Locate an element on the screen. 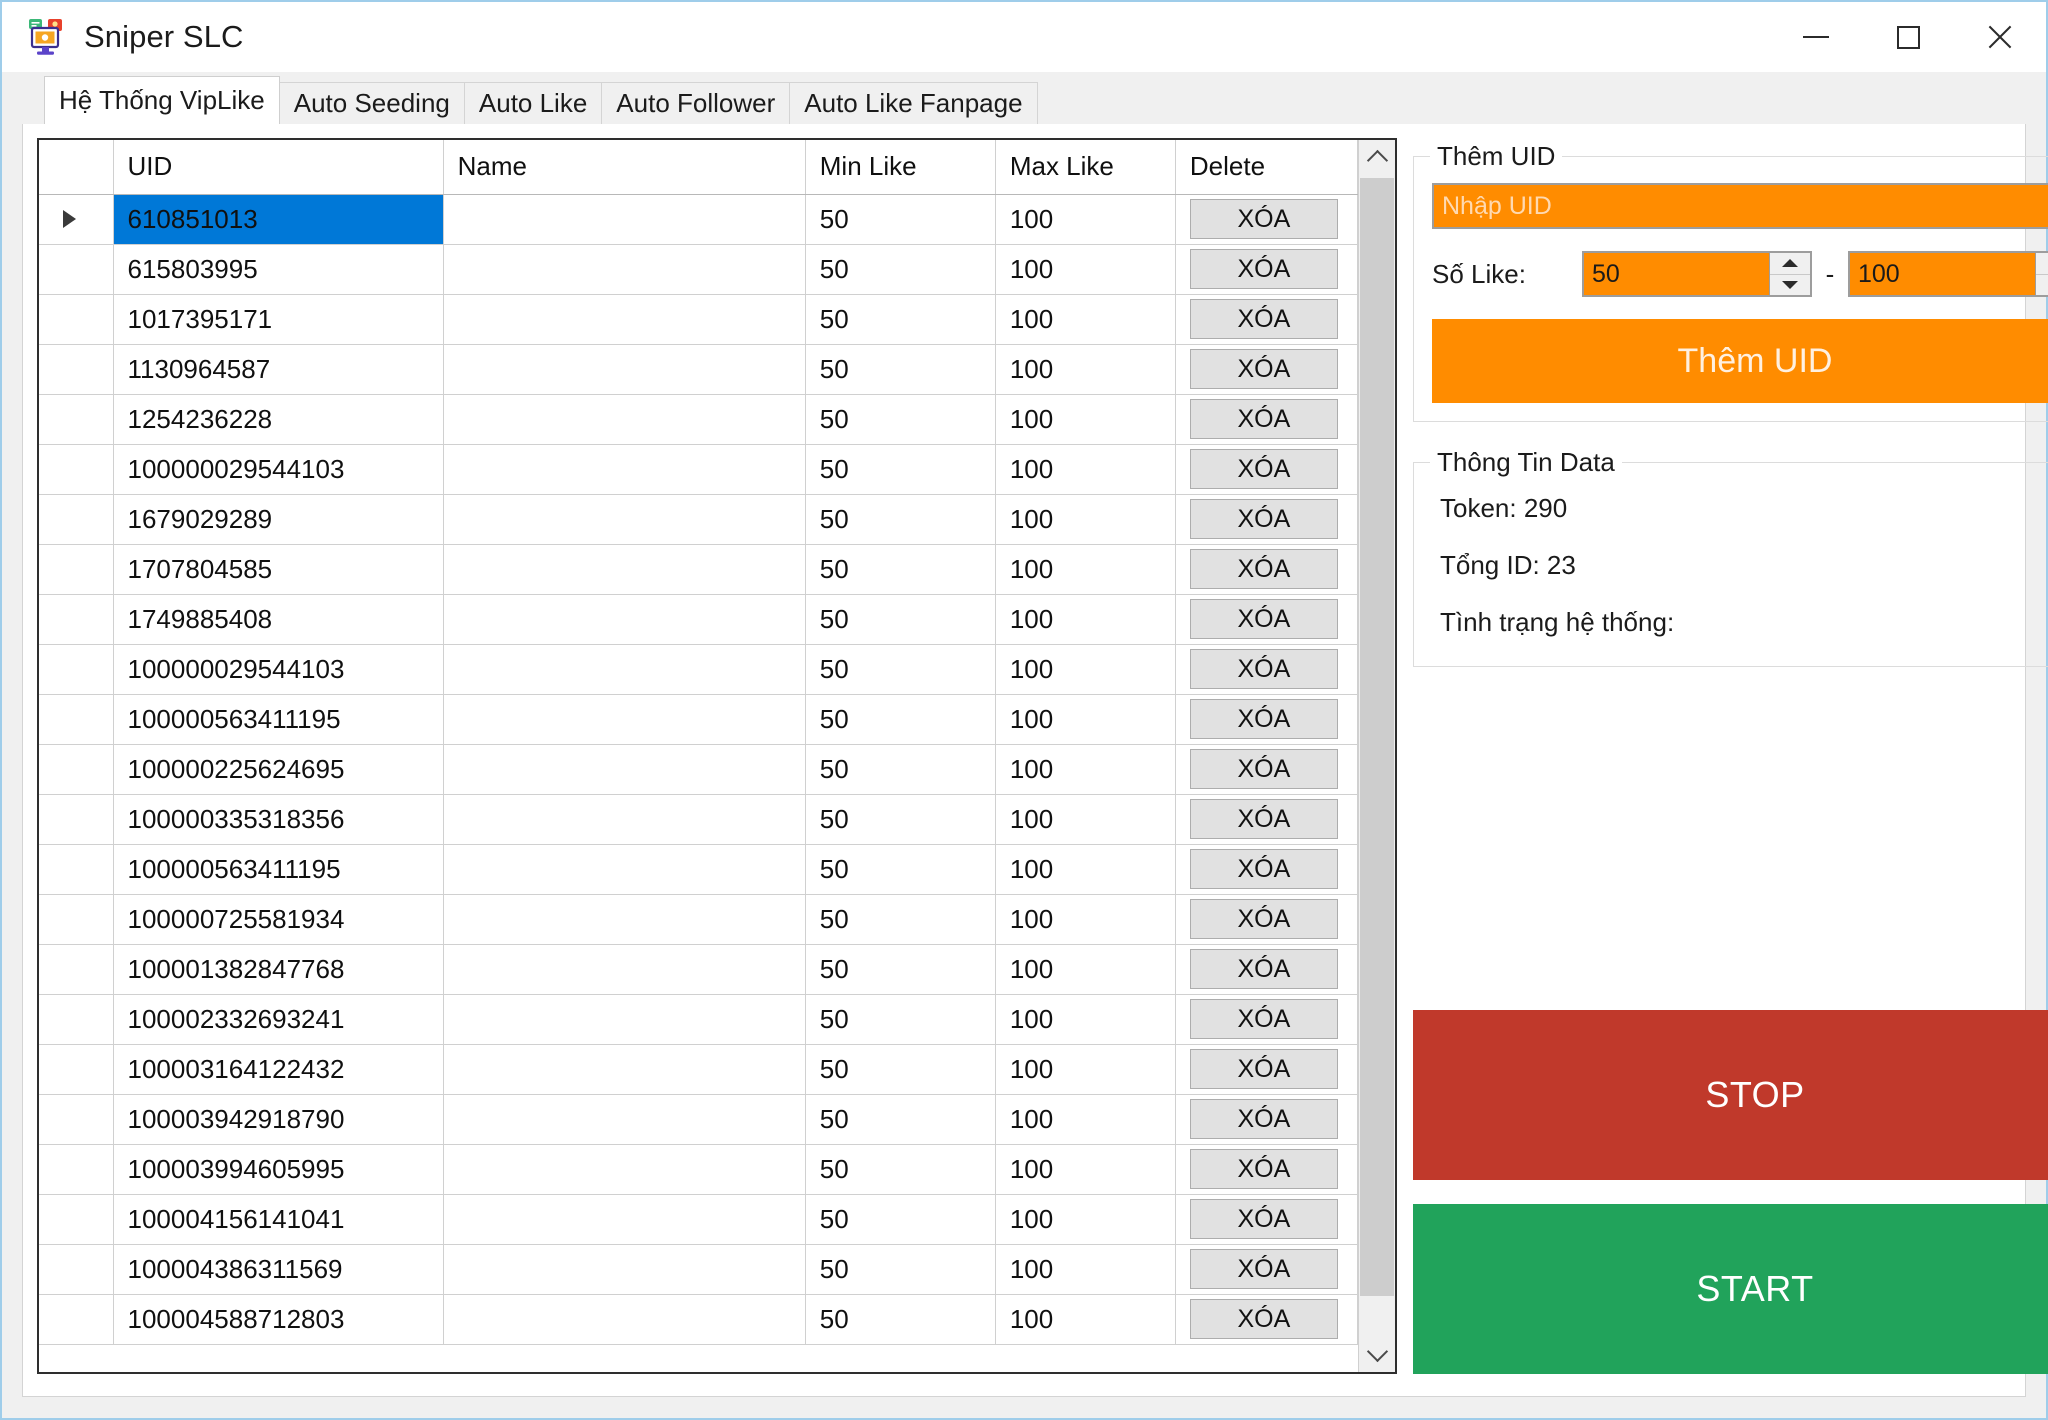 Image resolution: width=2048 pixels, height=1420 pixels. table-row: 100000029544103 50 100 XÓA is located at coordinates (698, 669).